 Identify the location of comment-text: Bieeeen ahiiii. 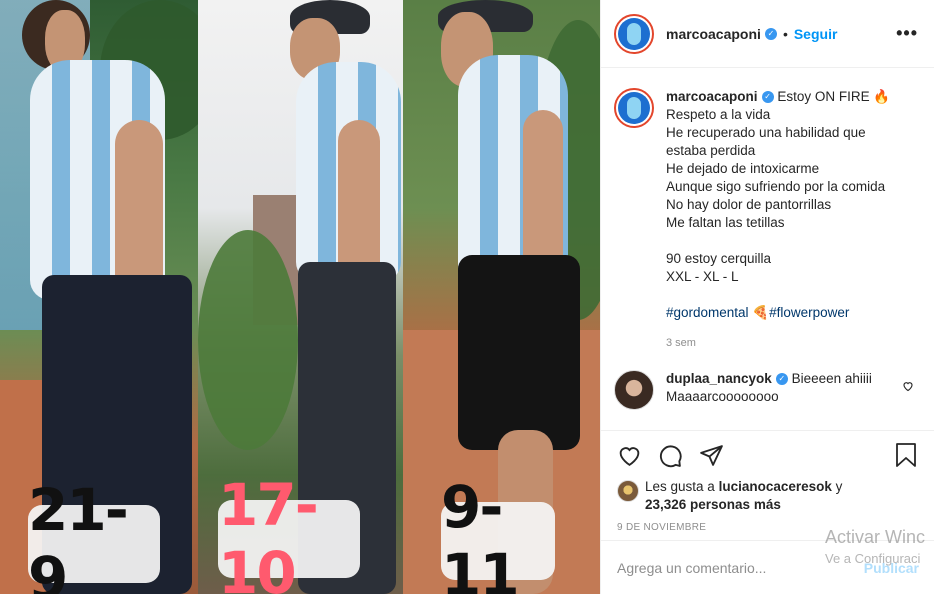
(831, 378).